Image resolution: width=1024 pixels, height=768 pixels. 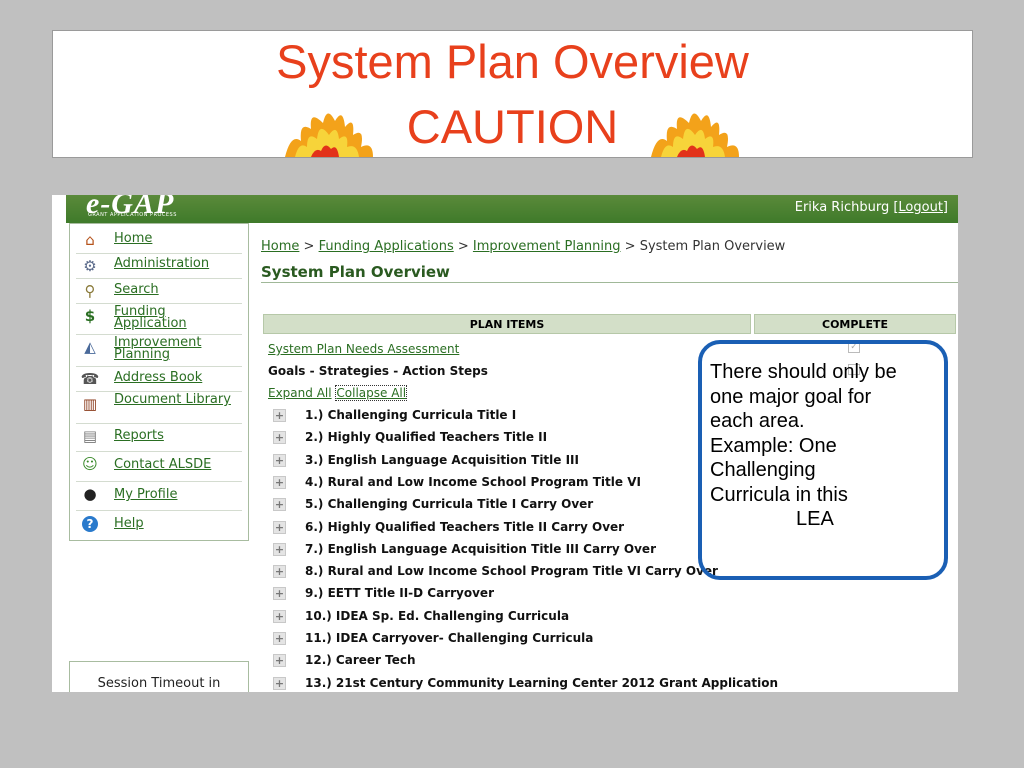 What do you see at coordinates (803, 372) in the screenshot?
I see `callout-line: There should only be` at bounding box center [803, 372].